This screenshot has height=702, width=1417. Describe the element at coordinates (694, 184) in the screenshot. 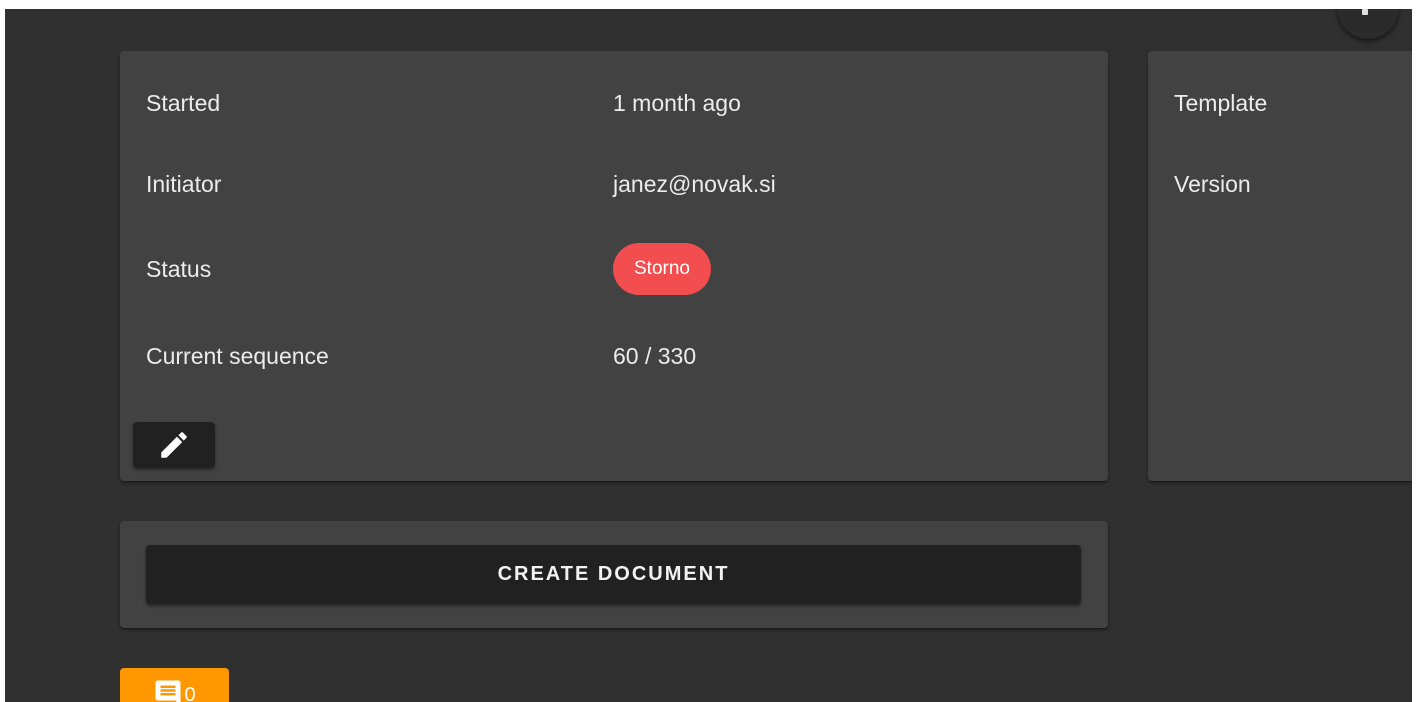

I see `initiator-value: janez@novak.si` at that location.